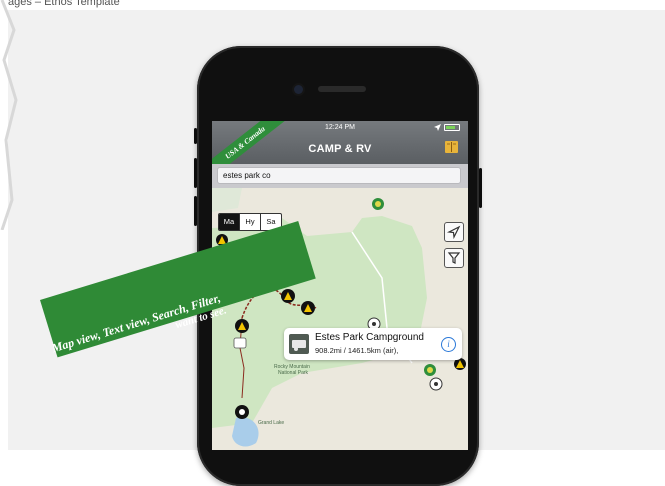 The height and width of the screenshot is (486, 665). Describe the element at coordinates (340, 152) in the screenshot. I see `nav-bar: 12:24 PM CAMP & RV USA & Canada` at that location.